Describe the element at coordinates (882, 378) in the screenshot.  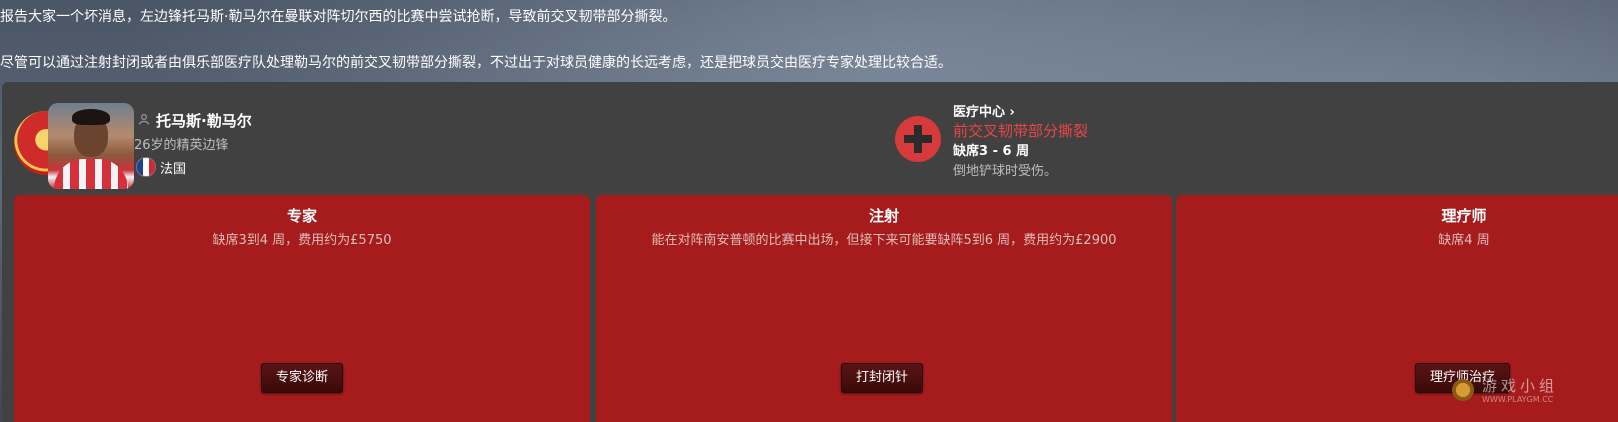
I see `injection-button: 打封闭针` at that location.